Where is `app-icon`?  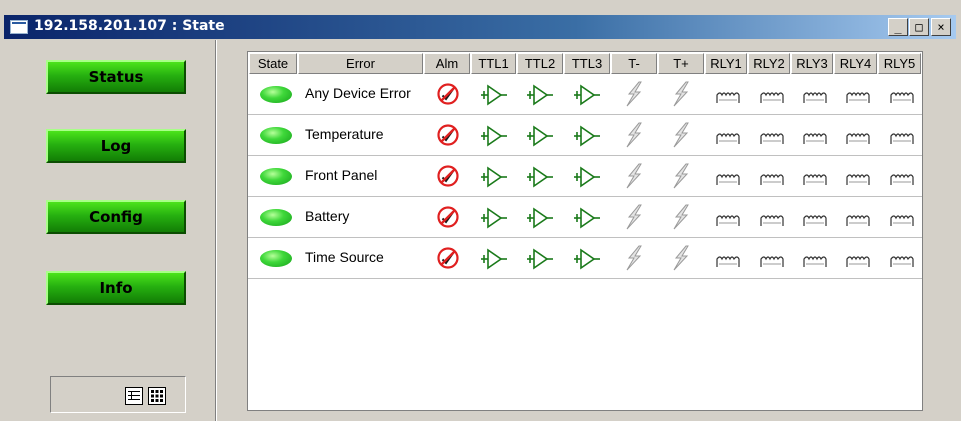
app-icon is located at coordinates (19, 27).